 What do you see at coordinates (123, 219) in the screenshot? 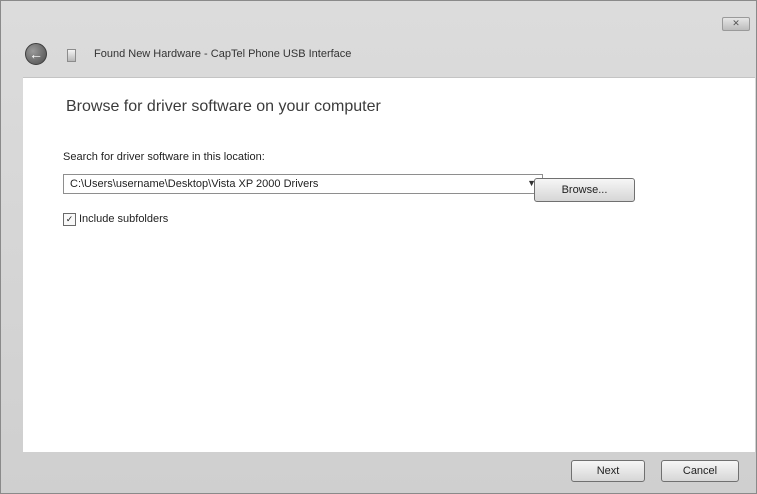
I see `include-subfolders-label: Include subfolders` at bounding box center [123, 219].